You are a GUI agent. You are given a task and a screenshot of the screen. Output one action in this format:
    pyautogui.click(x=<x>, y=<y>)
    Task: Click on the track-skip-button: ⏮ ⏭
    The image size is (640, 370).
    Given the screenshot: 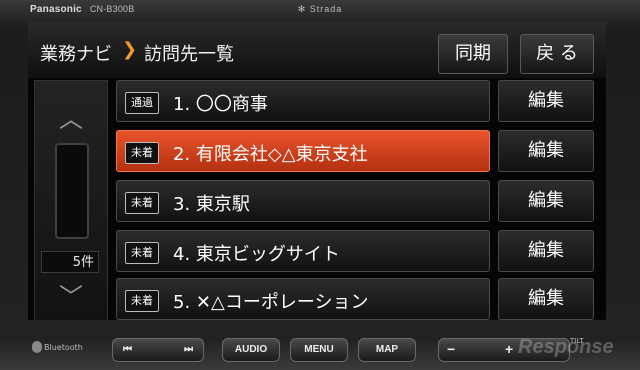 What is the action you would take?
    pyautogui.click(x=158, y=350)
    